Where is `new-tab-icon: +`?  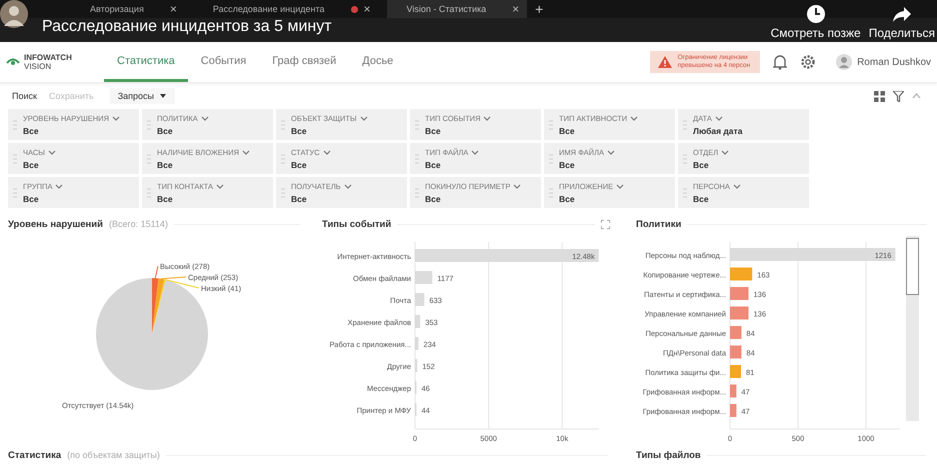 new-tab-icon: + is located at coordinates (539, 9).